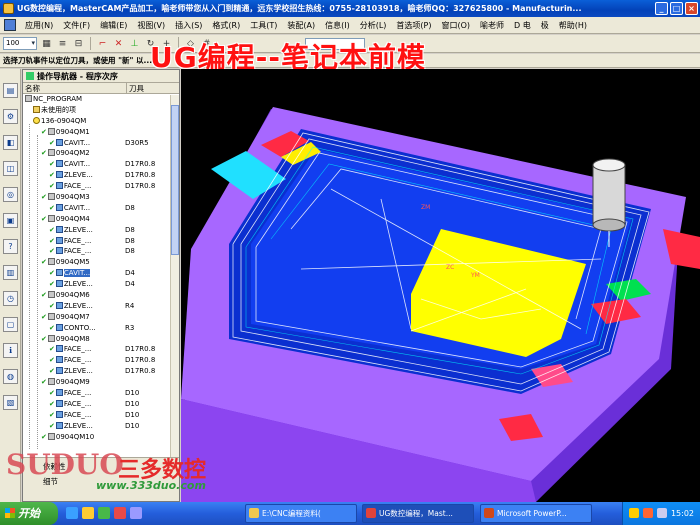  Describe the element at coordinates (101, 262) in the screenshot. I see `program-group-row: ✔ 0904QM5` at that location.